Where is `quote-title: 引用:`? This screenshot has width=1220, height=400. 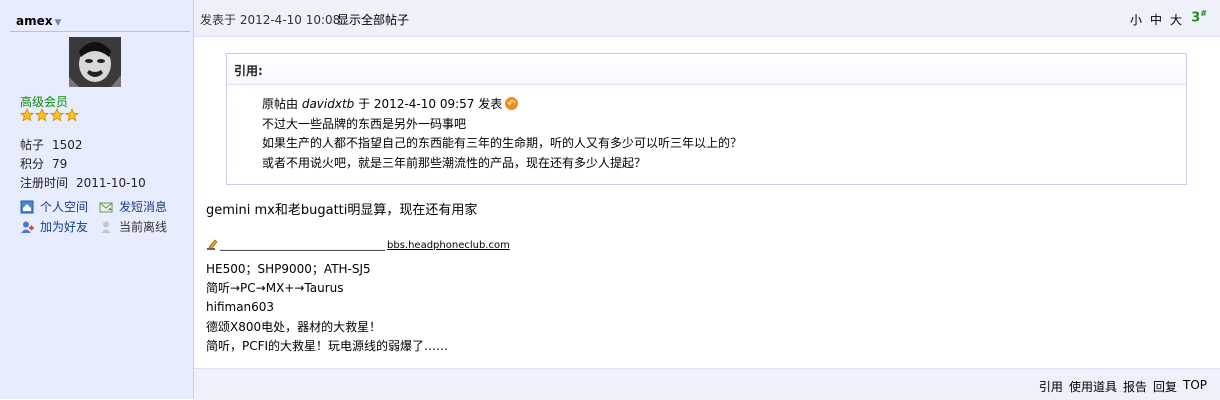 quote-title: 引用: is located at coordinates (706, 69).